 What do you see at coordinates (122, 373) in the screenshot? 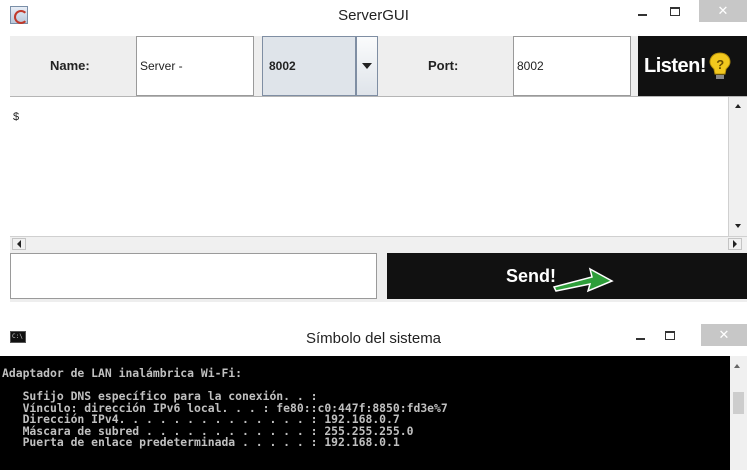
I see `console-line: Adaptador de LAN inalámbrica Wi-Fi:` at bounding box center [122, 373].